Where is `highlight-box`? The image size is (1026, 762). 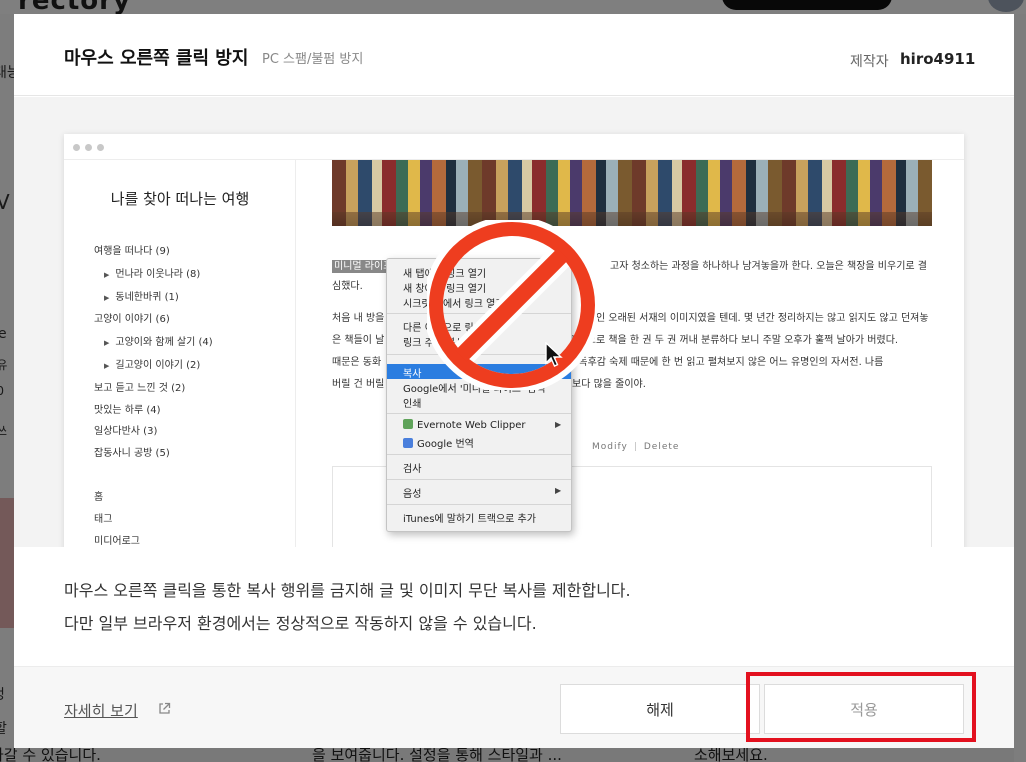
highlight-box is located at coordinates (861, 707).